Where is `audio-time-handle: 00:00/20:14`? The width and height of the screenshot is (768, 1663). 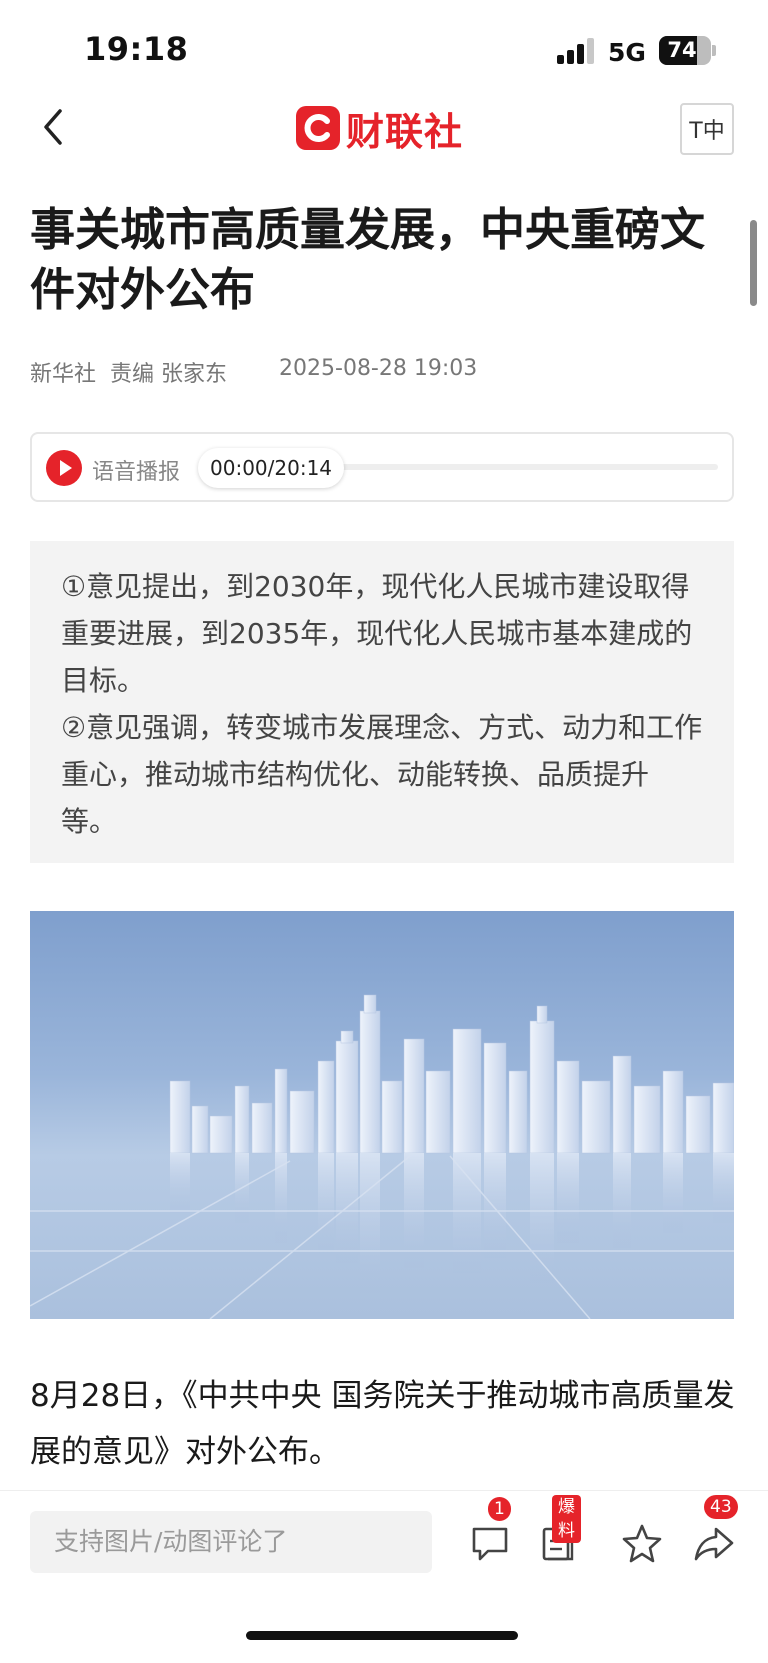
audio-time-handle: 00:00/20:14 is located at coordinates (271, 468).